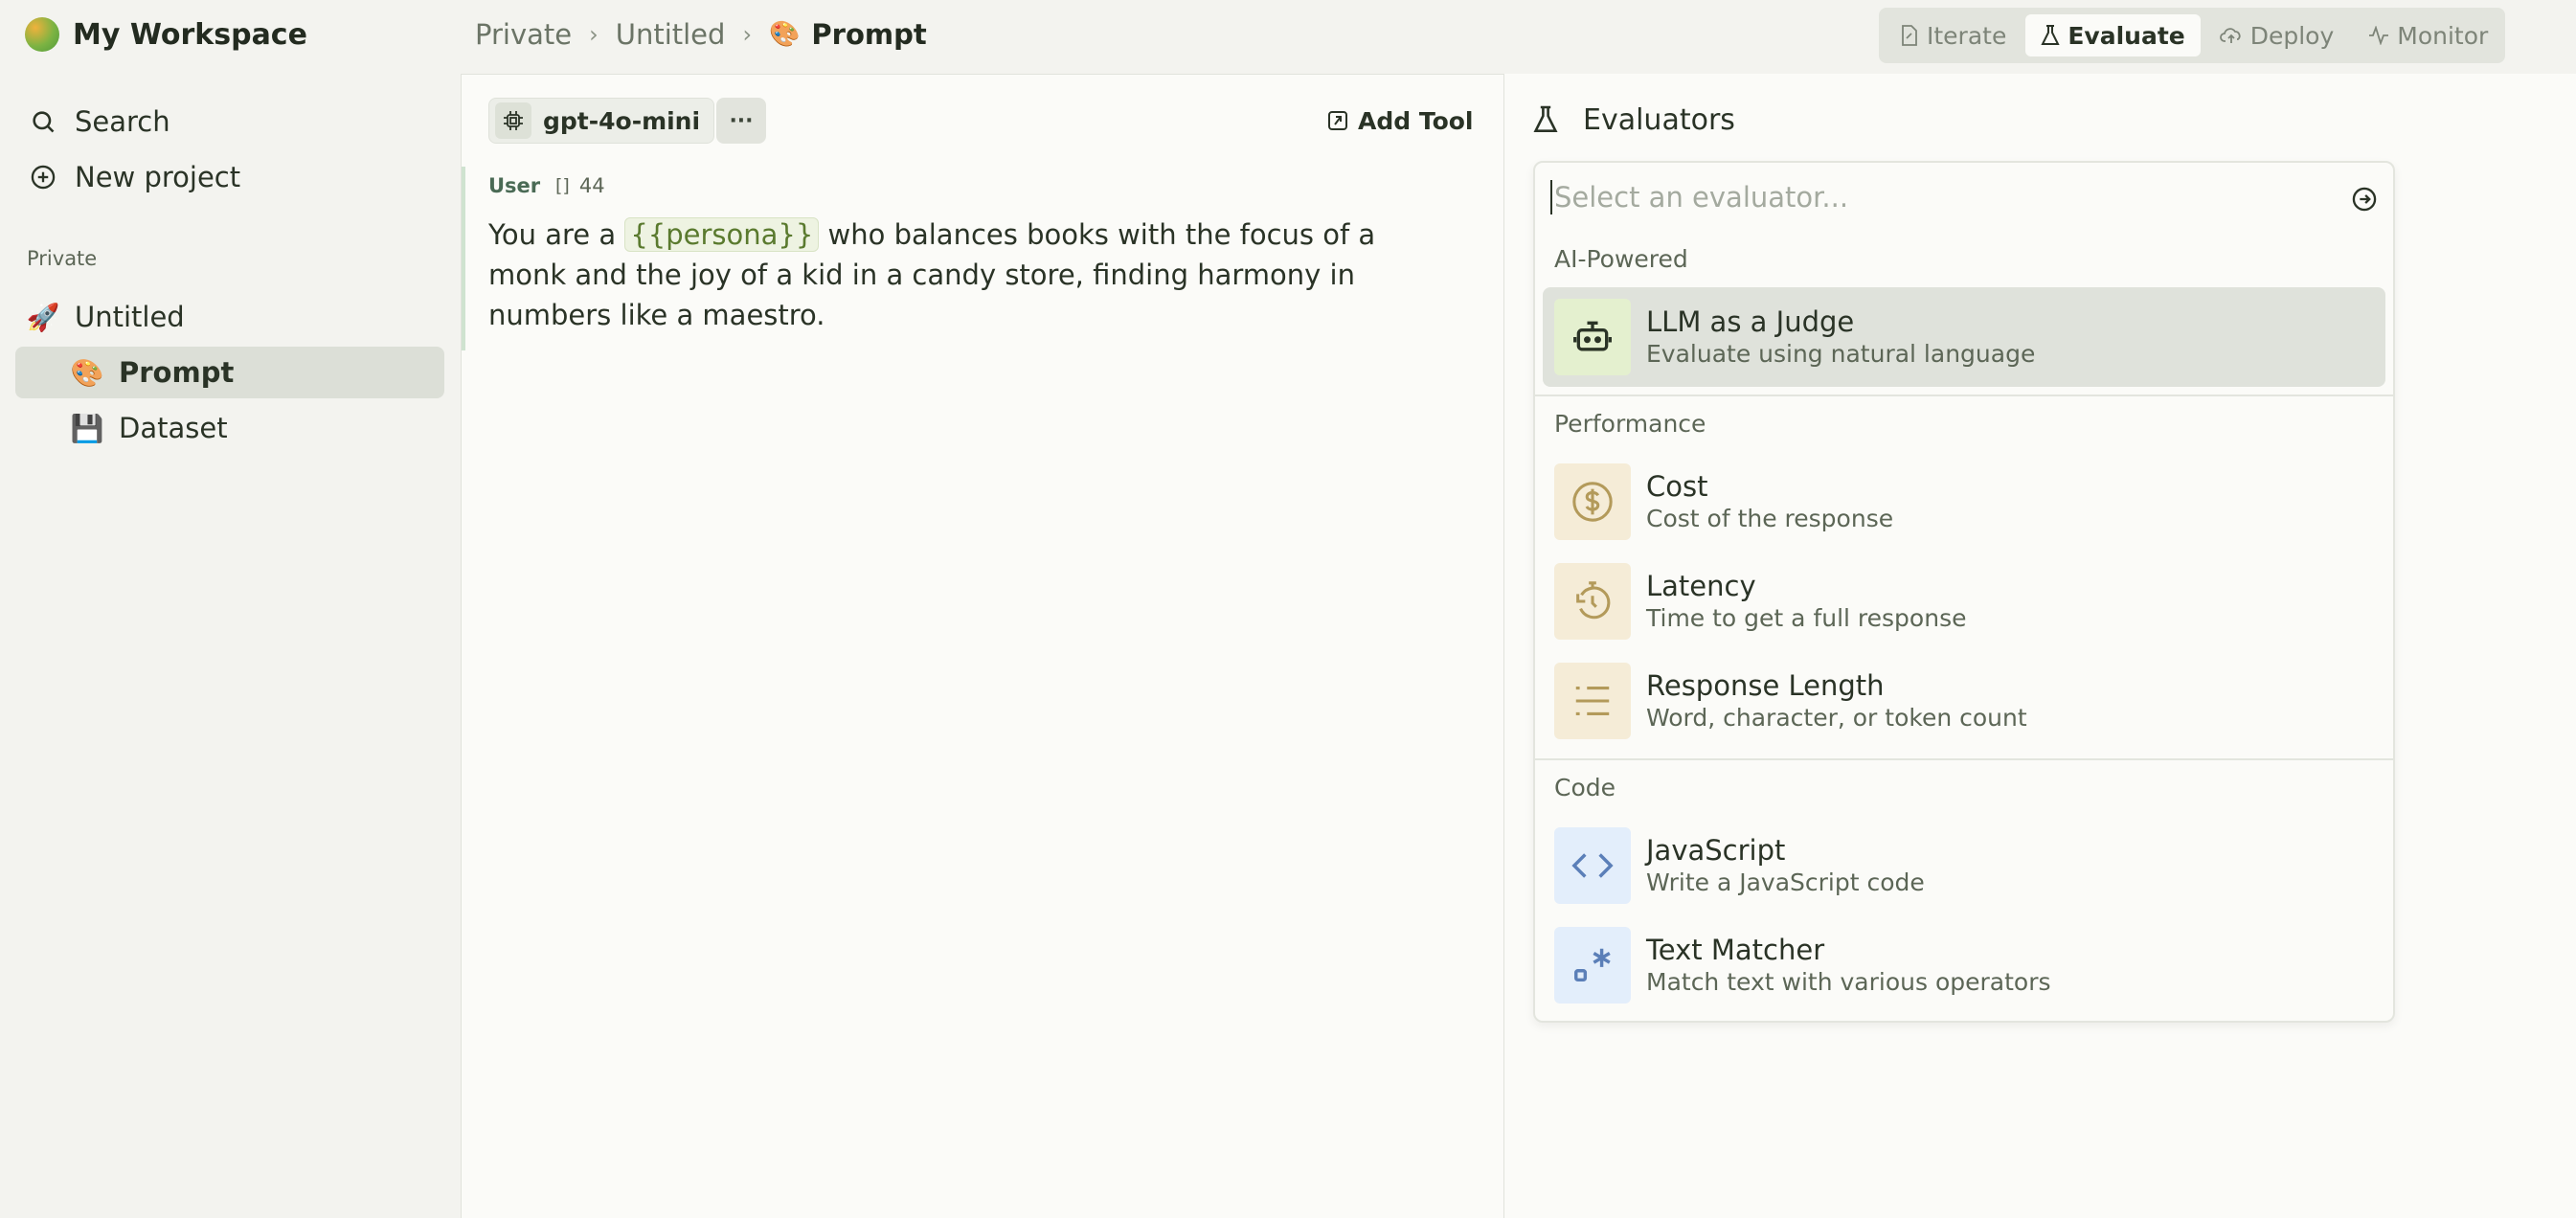 The width and height of the screenshot is (2576, 1218). What do you see at coordinates (122, 121) in the screenshot?
I see `sidebar-search-label: Search` at bounding box center [122, 121].